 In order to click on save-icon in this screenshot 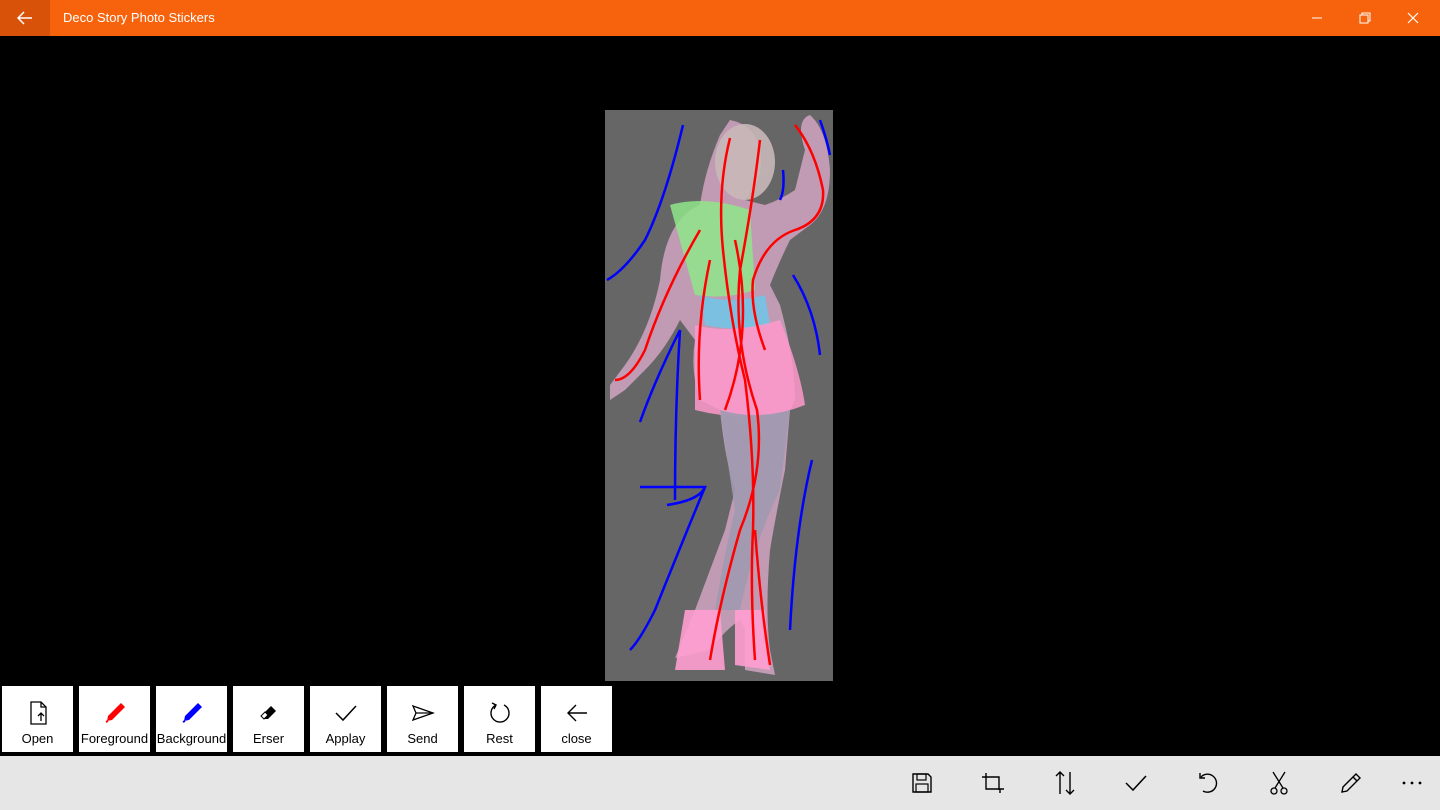, I will do `click(922, 783)`.